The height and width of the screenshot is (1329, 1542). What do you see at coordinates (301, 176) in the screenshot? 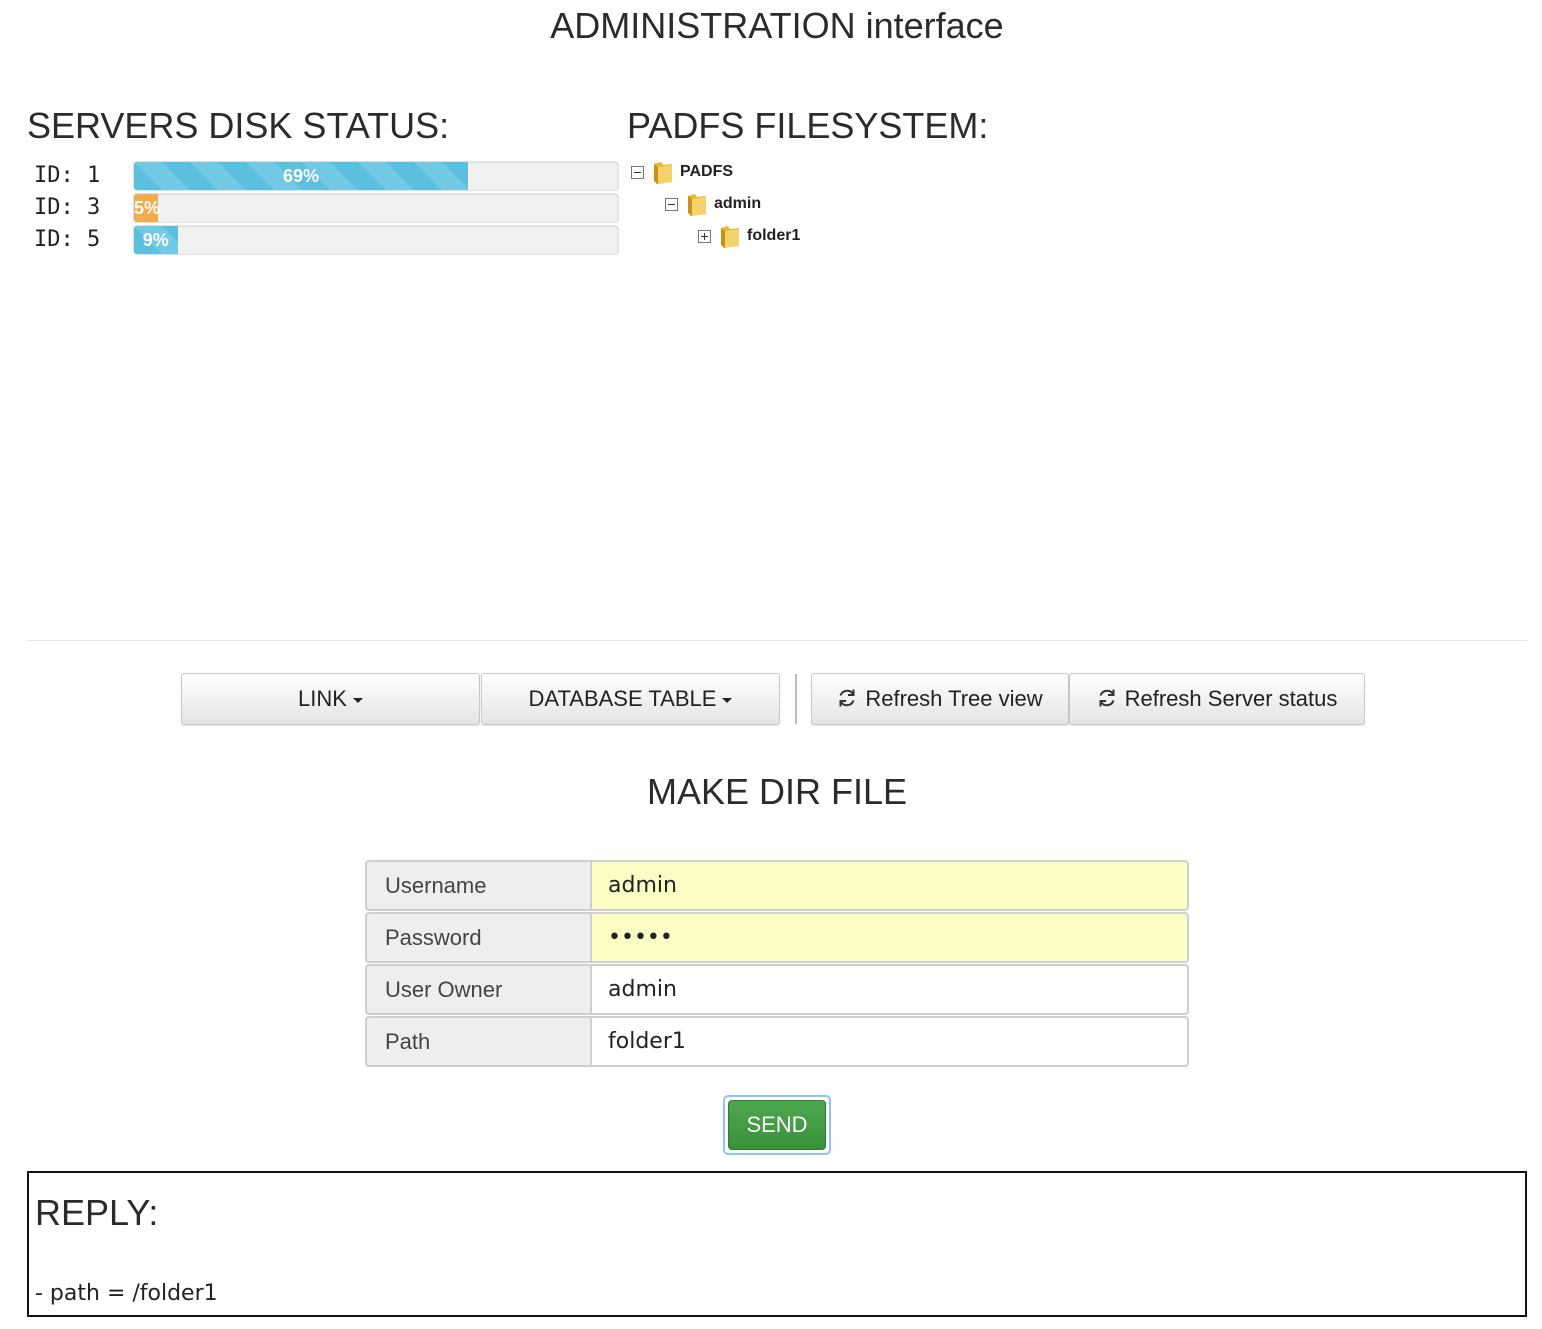
I see `disk-progress-fill: 69%` at bounding box center [301, 176].